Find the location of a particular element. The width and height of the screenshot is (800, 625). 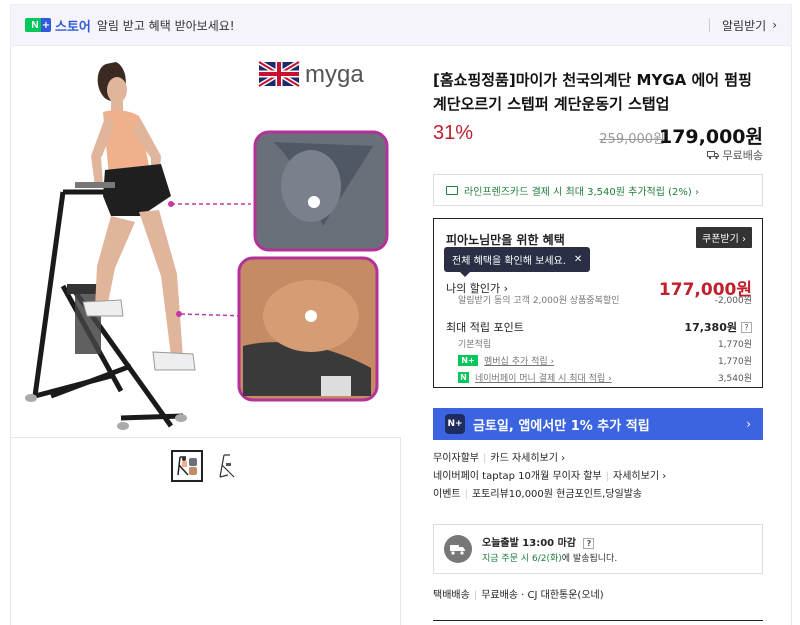

benefit-tooltip: 전체 혜택을 확인해 보세요. ✕ is located at coordinates (517, 262).